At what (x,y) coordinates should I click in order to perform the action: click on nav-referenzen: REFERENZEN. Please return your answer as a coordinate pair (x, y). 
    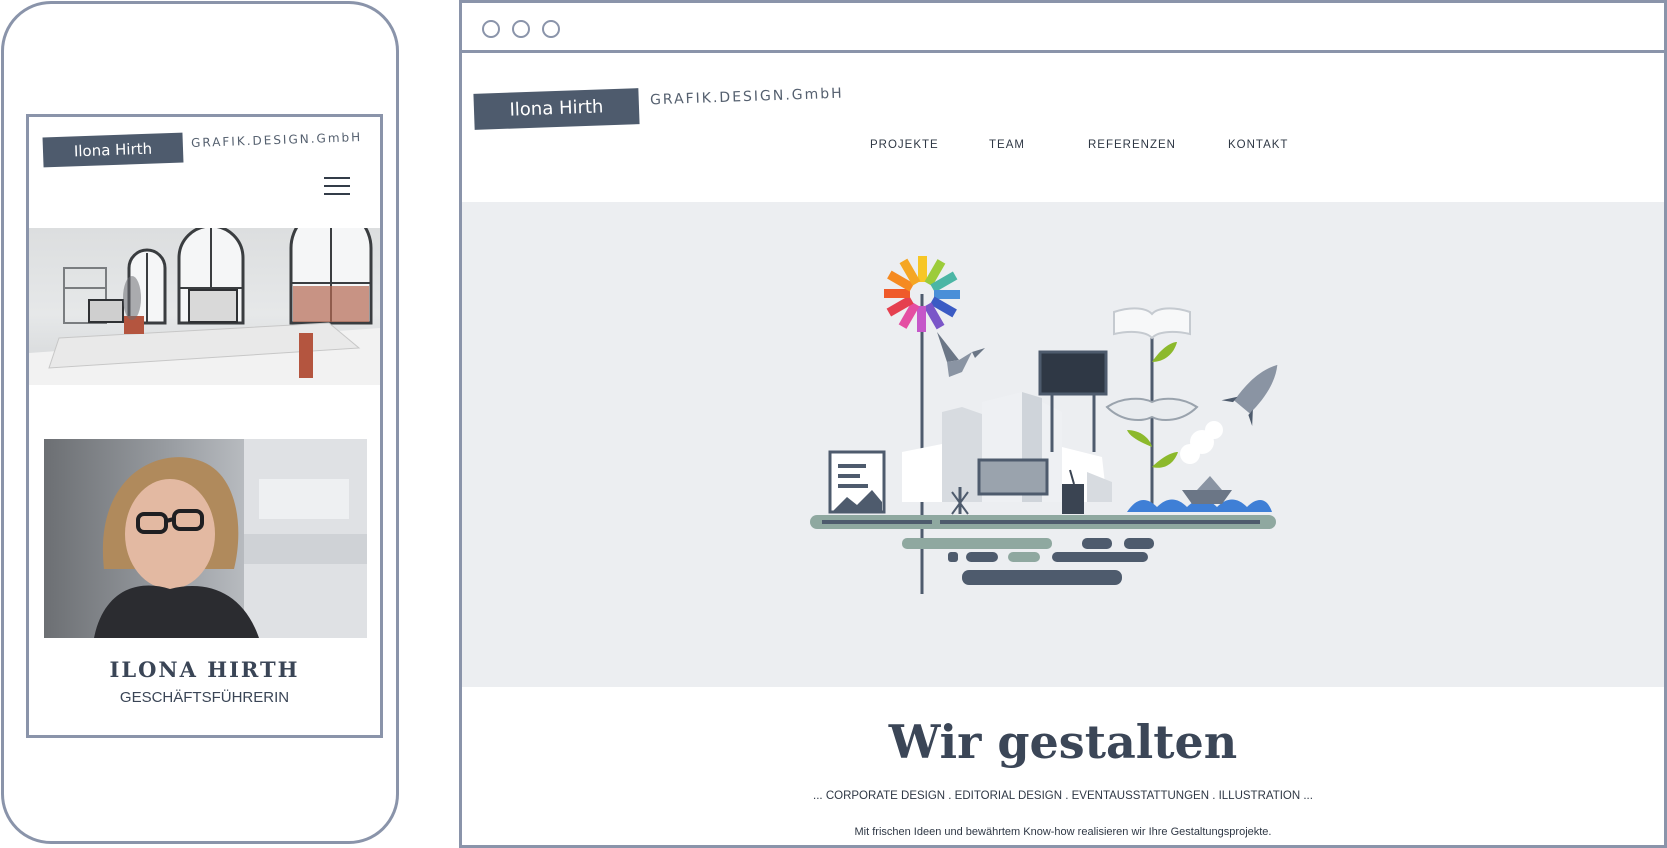
    Looking at the image, I should click on (1132, 145).